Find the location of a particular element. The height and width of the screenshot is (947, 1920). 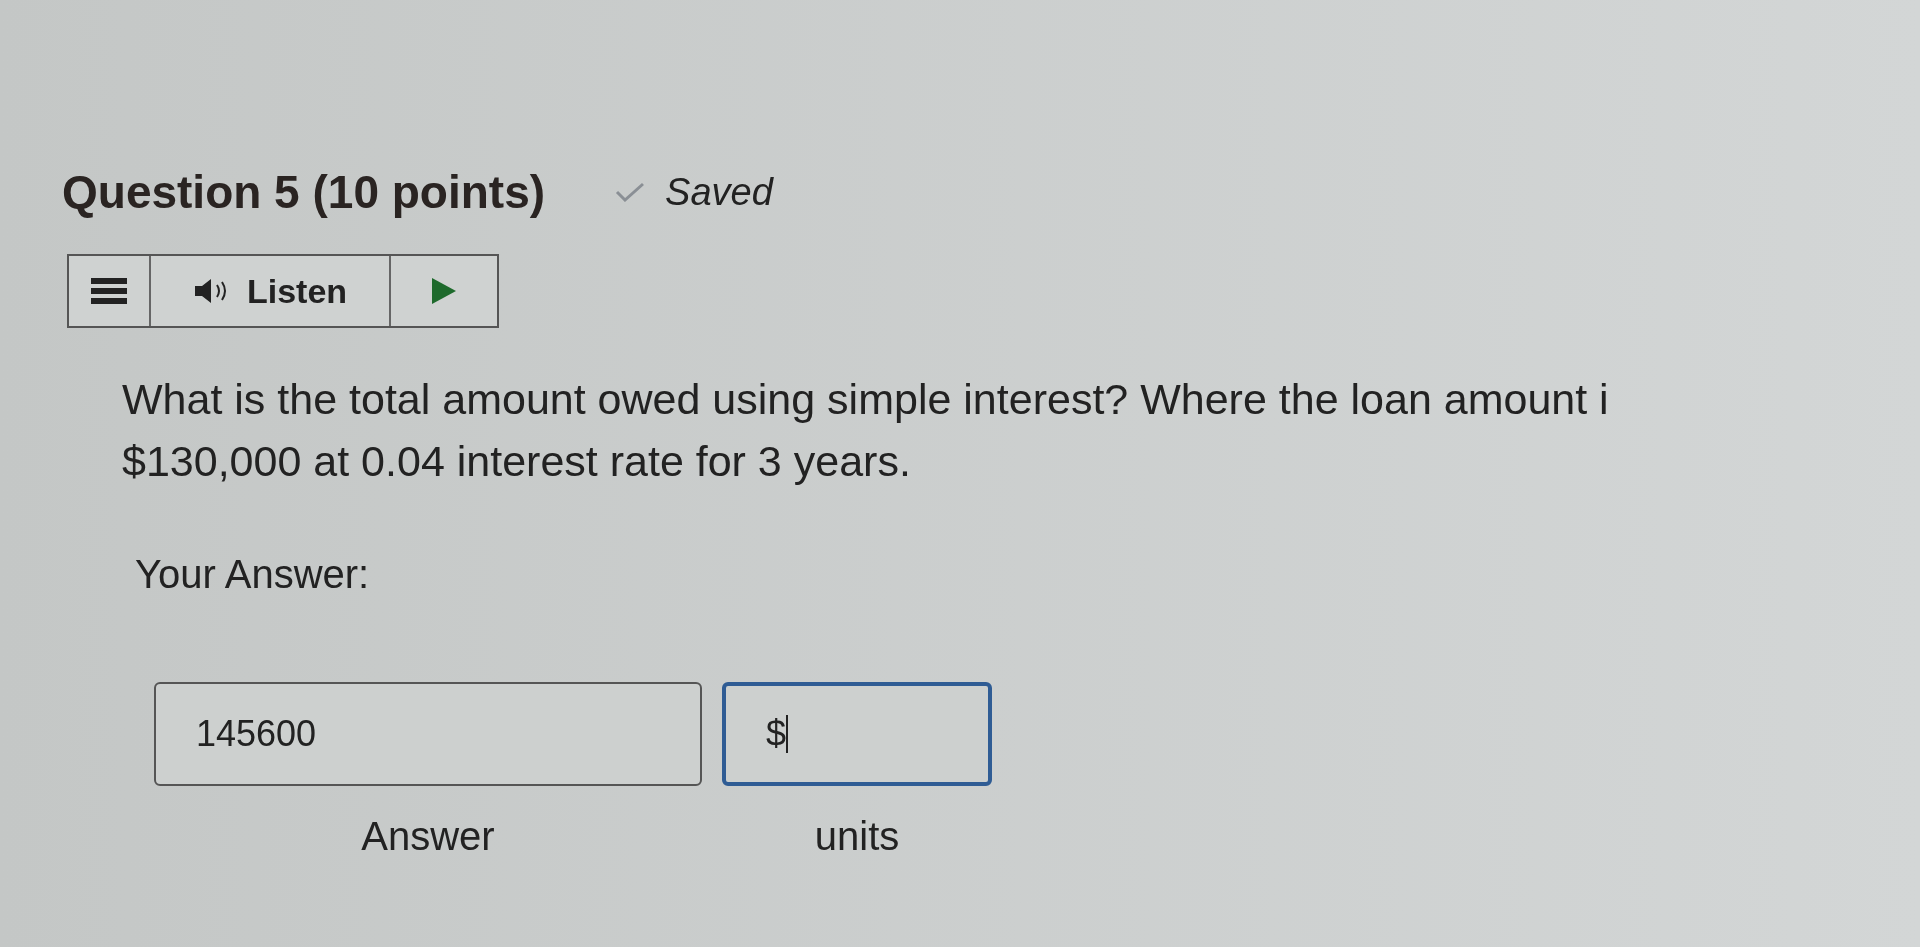

question-title: Question 5 (10 points) is located at coordinates (304, 192).